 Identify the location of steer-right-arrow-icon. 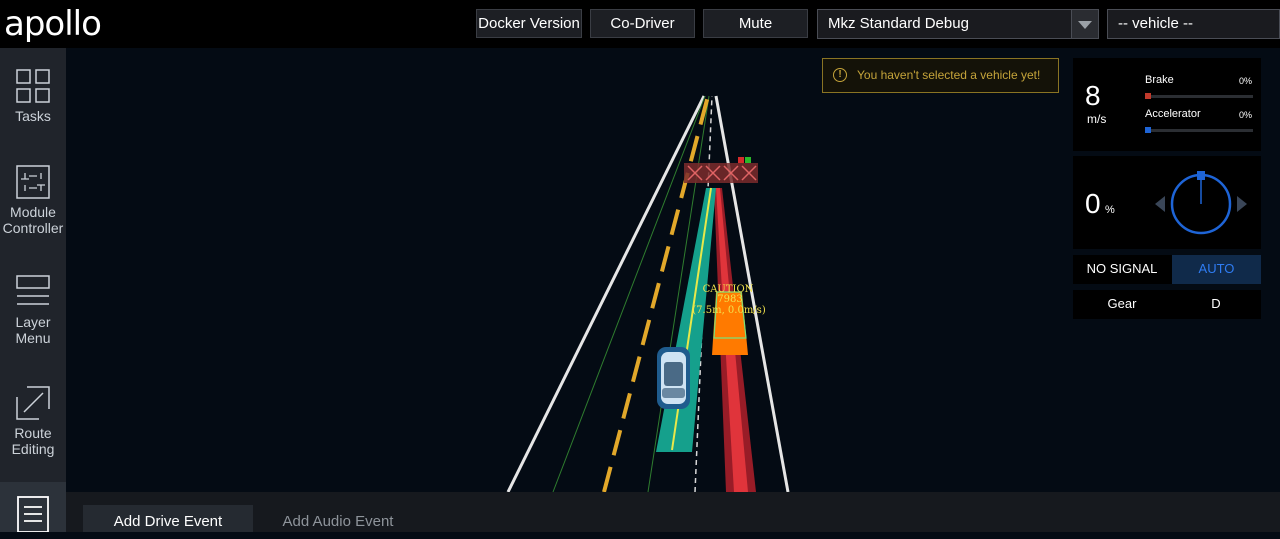
(1242, 204).